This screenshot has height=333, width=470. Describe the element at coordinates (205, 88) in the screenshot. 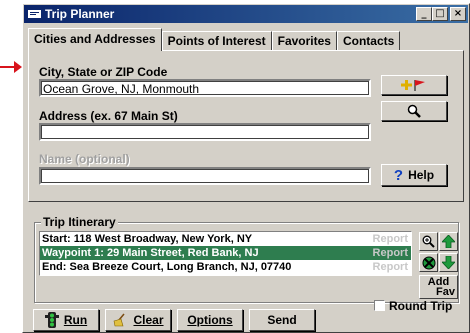

I see `city-input: Ocean Grove, NJ, Monmouth` at that location.